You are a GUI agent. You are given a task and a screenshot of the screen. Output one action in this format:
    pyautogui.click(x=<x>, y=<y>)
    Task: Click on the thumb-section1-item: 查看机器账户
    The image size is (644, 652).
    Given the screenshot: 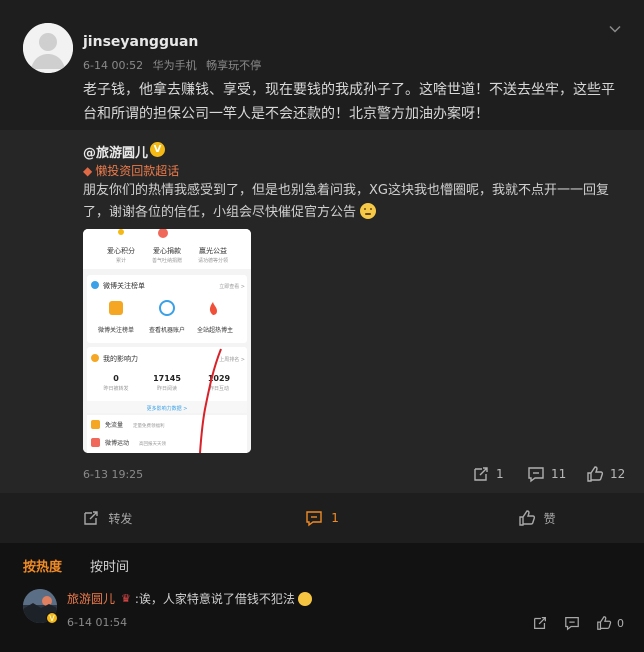 What is the action you would take?
    pyautogui.click(x=167, y=330)
    